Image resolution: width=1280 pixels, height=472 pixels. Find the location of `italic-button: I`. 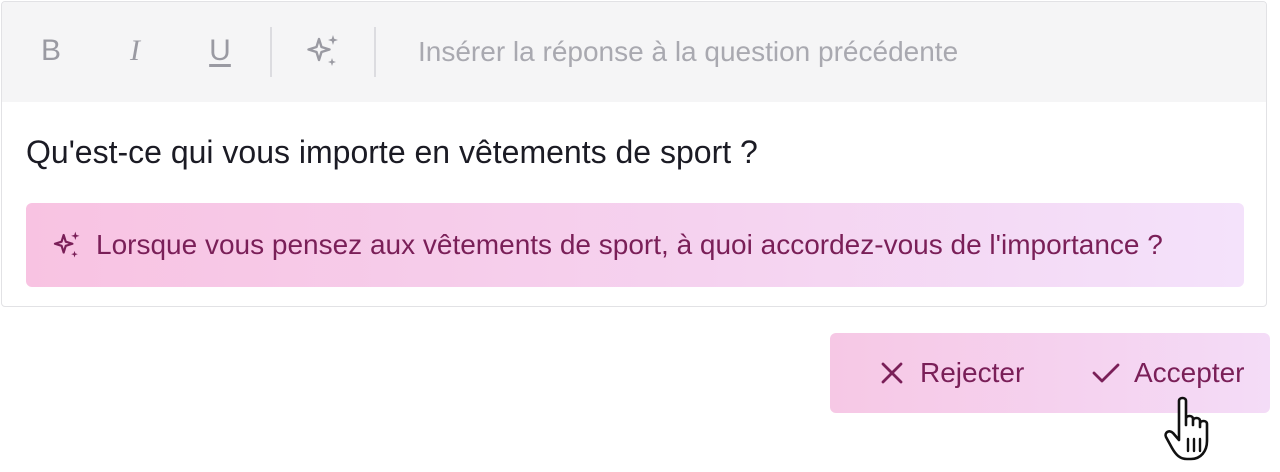

italic-button: I is located at coordinates (135, 51).